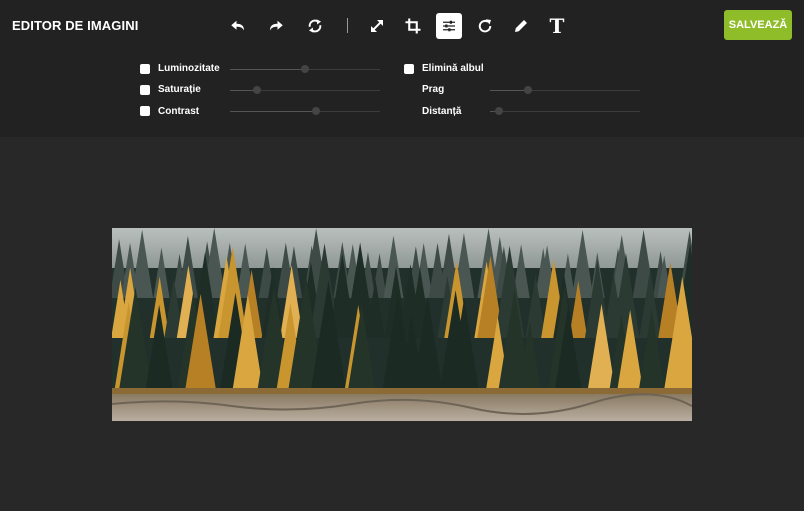 Image resolution: width=804 pixels, height=511 pixels. I want to click on text-button: T, so click(557, 26).